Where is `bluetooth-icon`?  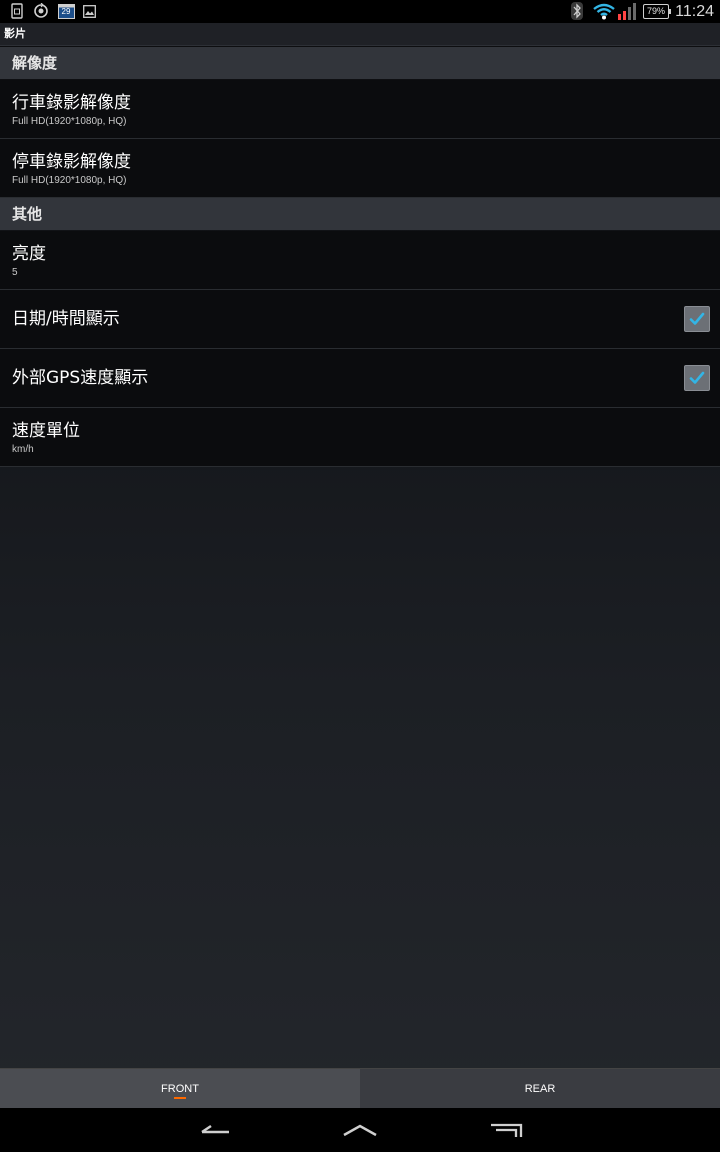 bluetooth-icon is located at coordinates (577, 11).